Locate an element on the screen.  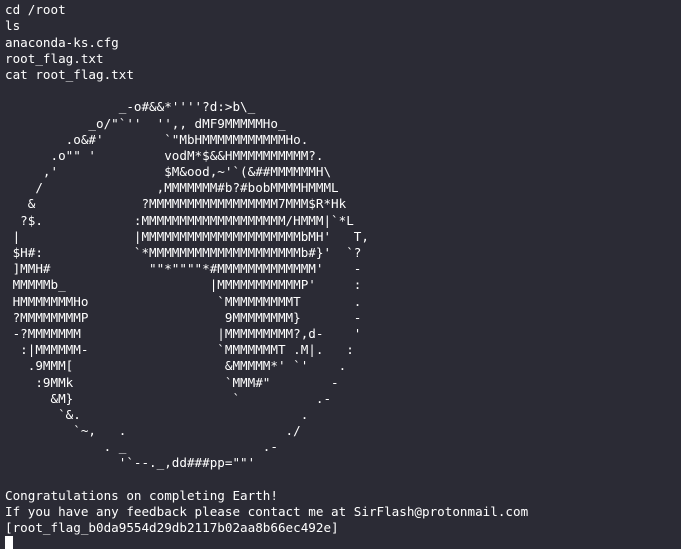
command-line: cd /root is located at coordinates (35, 10).